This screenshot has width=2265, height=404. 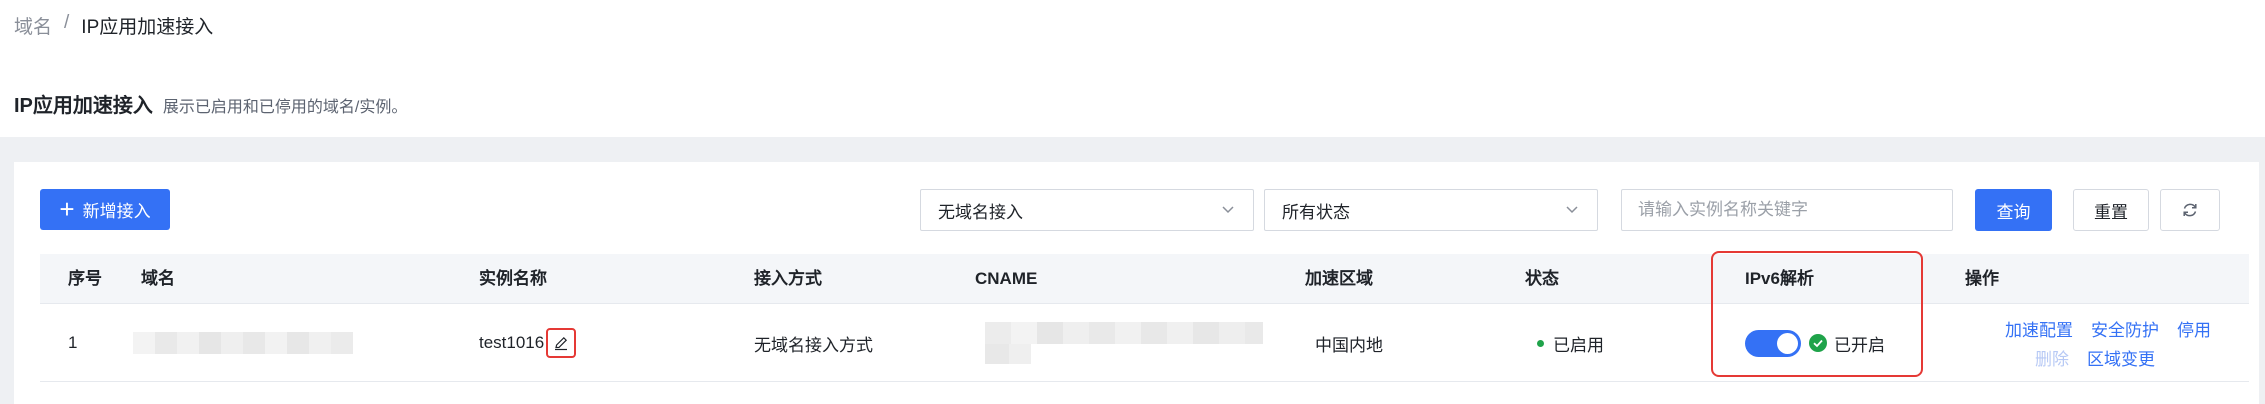 I want to click on instance-cell: test1016, so click(x=528, y=343).